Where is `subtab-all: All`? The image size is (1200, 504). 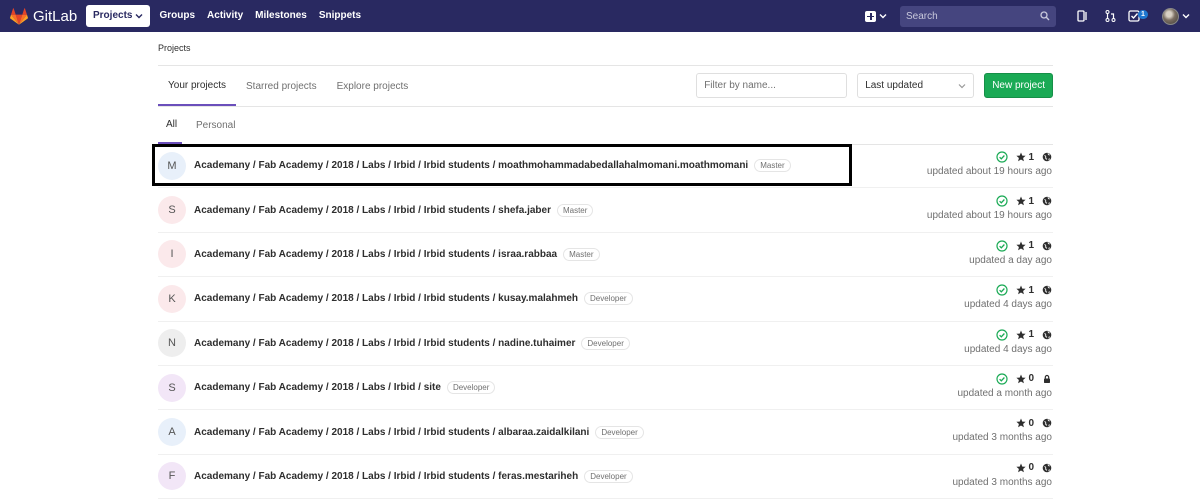 subtab-all: All is located at coordinates (170, 125).